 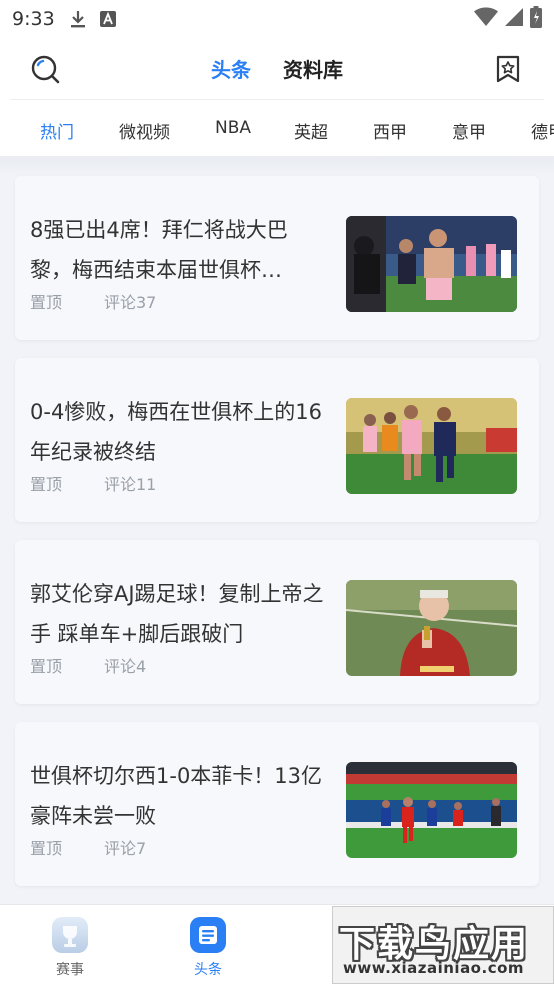 I want to click on status-time: 9:33, so click(x=33, y=19).